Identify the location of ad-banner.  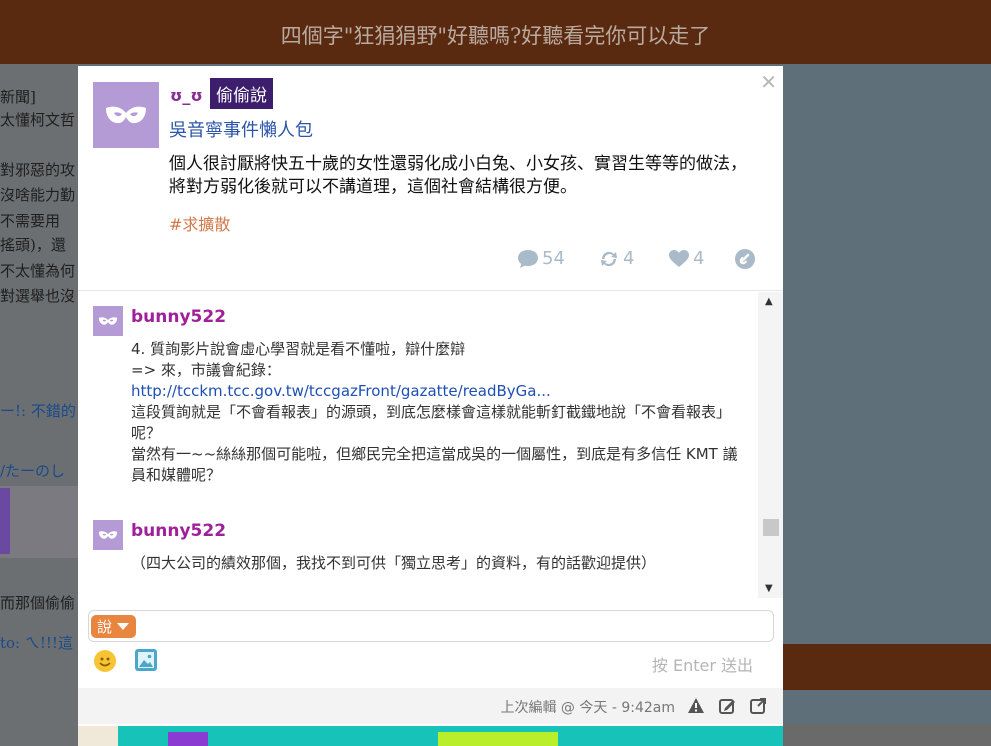
(430, 736).